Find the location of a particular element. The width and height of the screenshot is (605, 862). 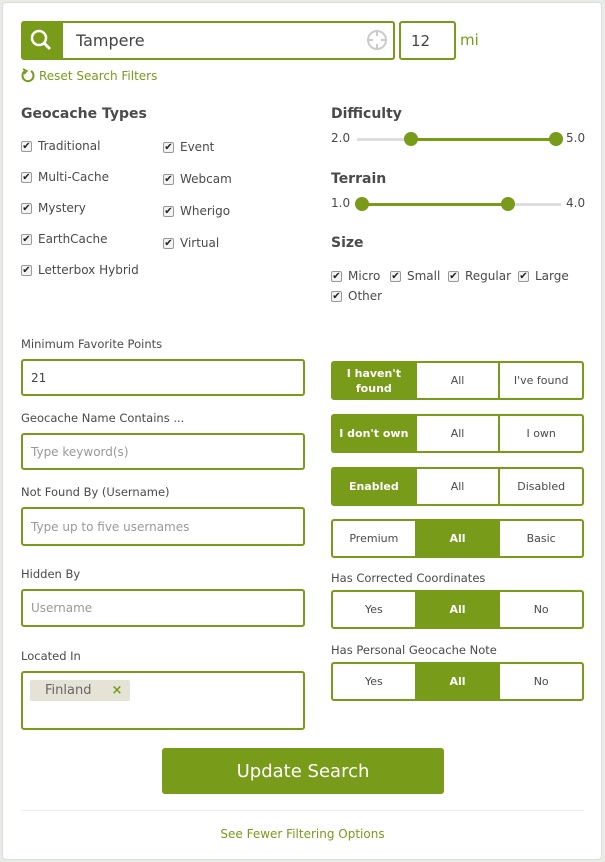

terrain-min-handle is located at coordinates (362, 204).